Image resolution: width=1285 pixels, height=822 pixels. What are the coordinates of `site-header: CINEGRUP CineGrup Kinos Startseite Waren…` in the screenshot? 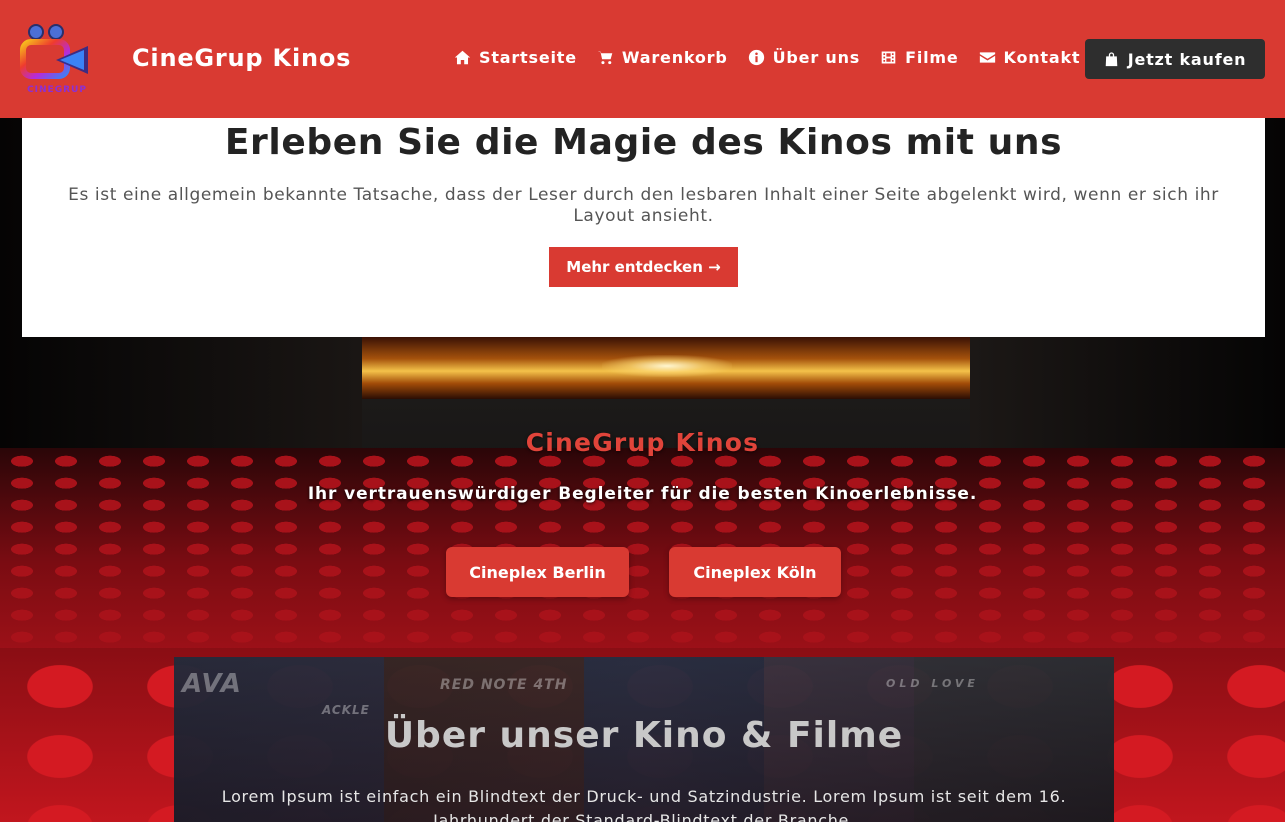 It's located at (642, 59).